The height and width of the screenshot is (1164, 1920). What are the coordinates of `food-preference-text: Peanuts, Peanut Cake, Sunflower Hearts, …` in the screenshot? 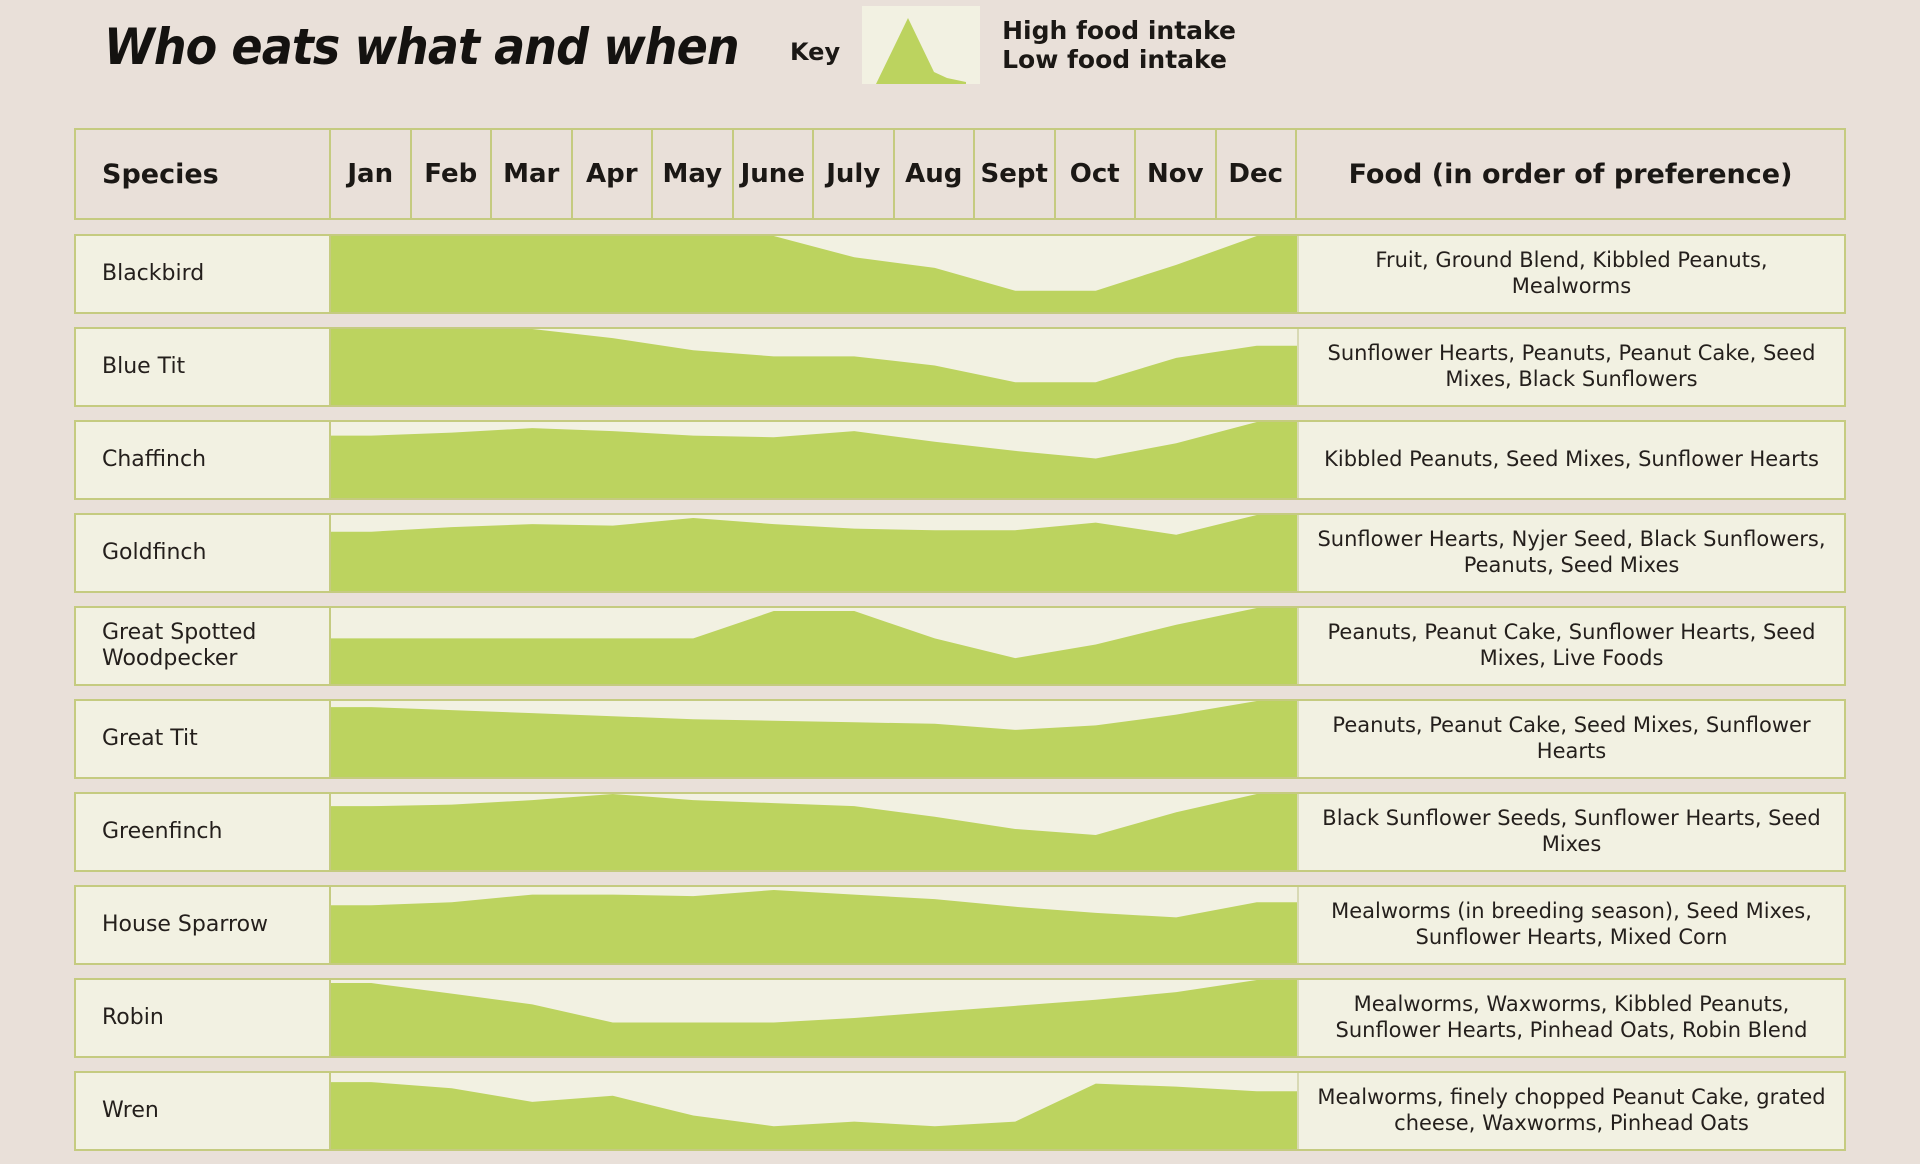 It's located at (1571, 645).